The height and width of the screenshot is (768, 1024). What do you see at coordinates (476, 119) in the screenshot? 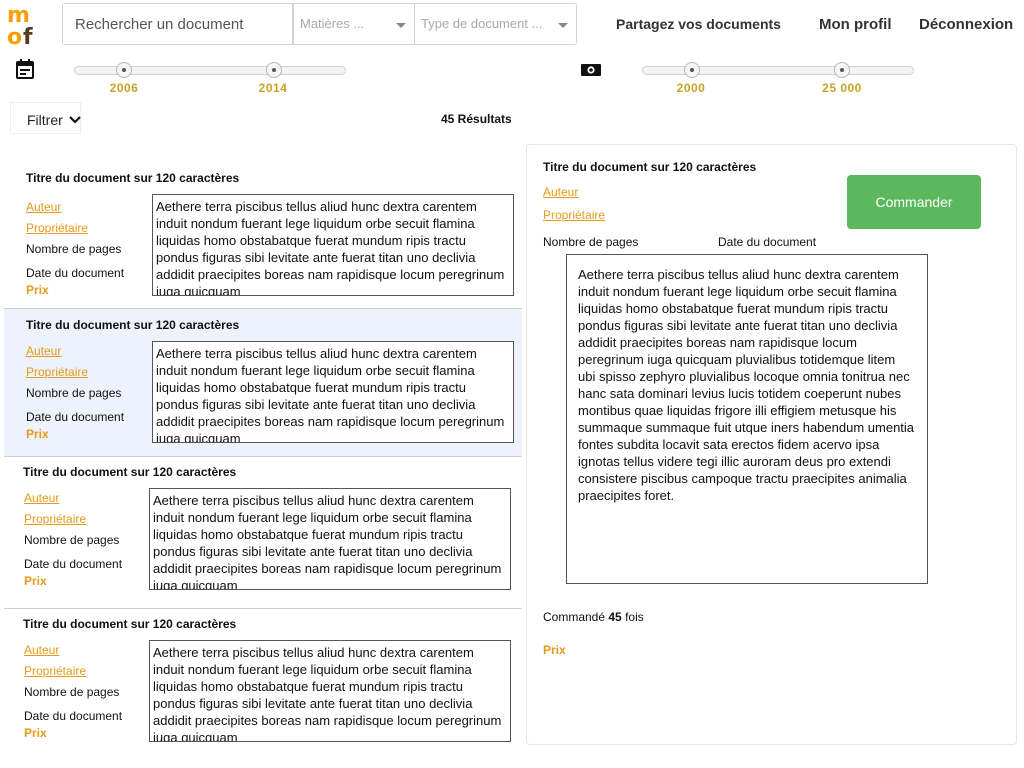
I see `results-count: 45 Résultats` at bounding box center [476, 119].